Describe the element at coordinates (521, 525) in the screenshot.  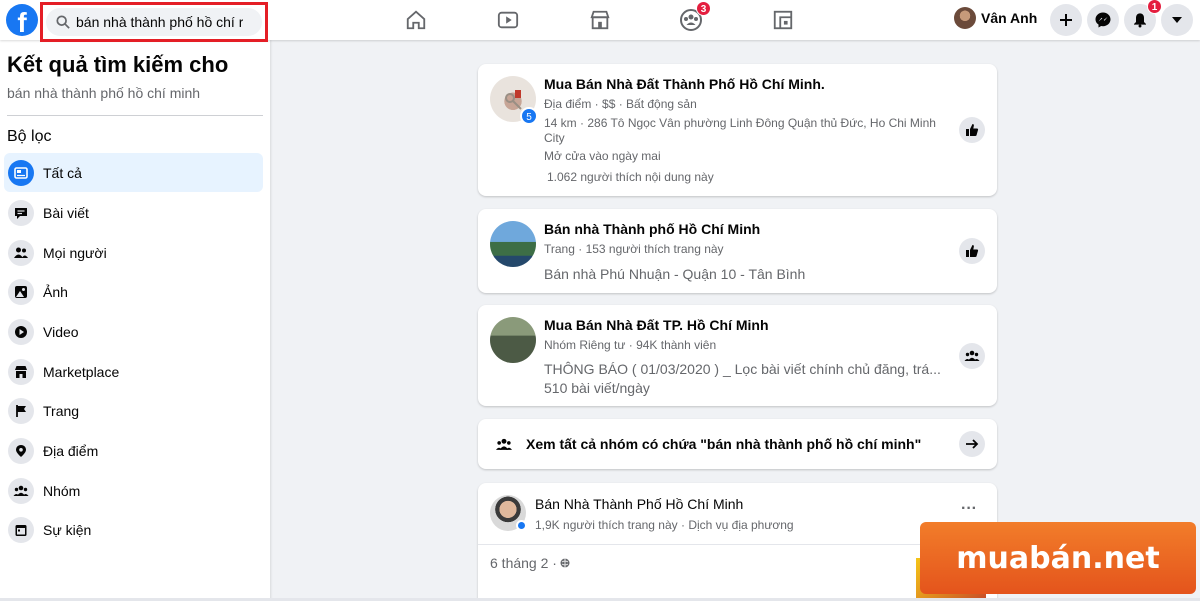
I see `verified-dot` at that location.